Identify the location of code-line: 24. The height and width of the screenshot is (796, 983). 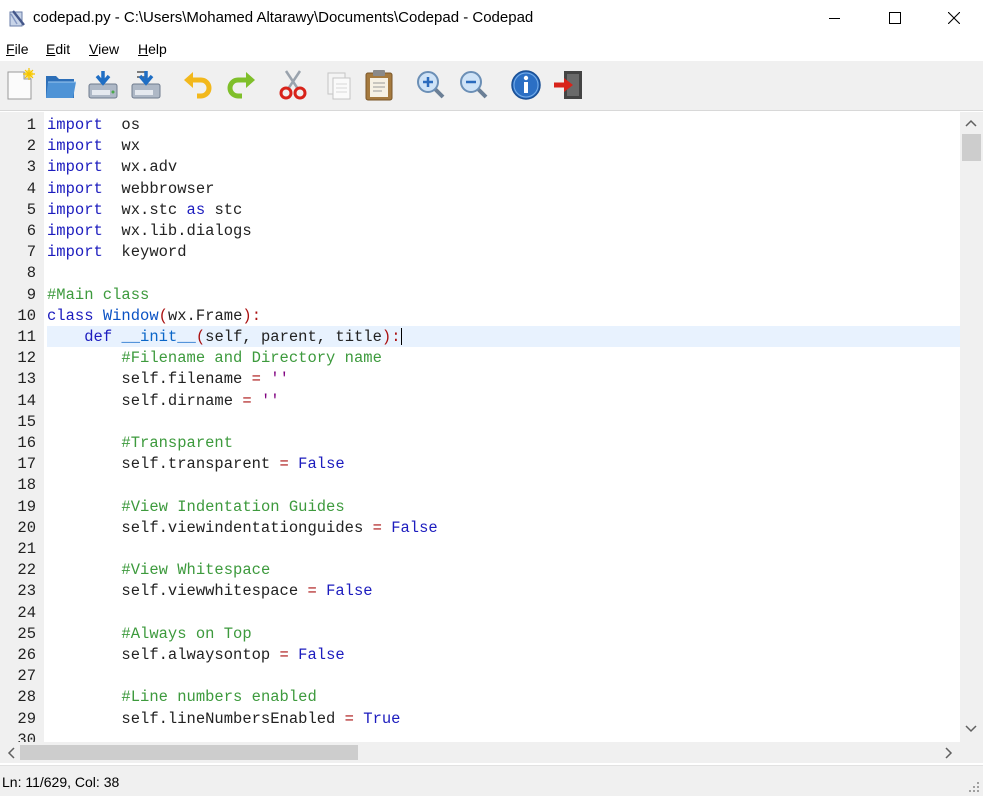
(480, 612).